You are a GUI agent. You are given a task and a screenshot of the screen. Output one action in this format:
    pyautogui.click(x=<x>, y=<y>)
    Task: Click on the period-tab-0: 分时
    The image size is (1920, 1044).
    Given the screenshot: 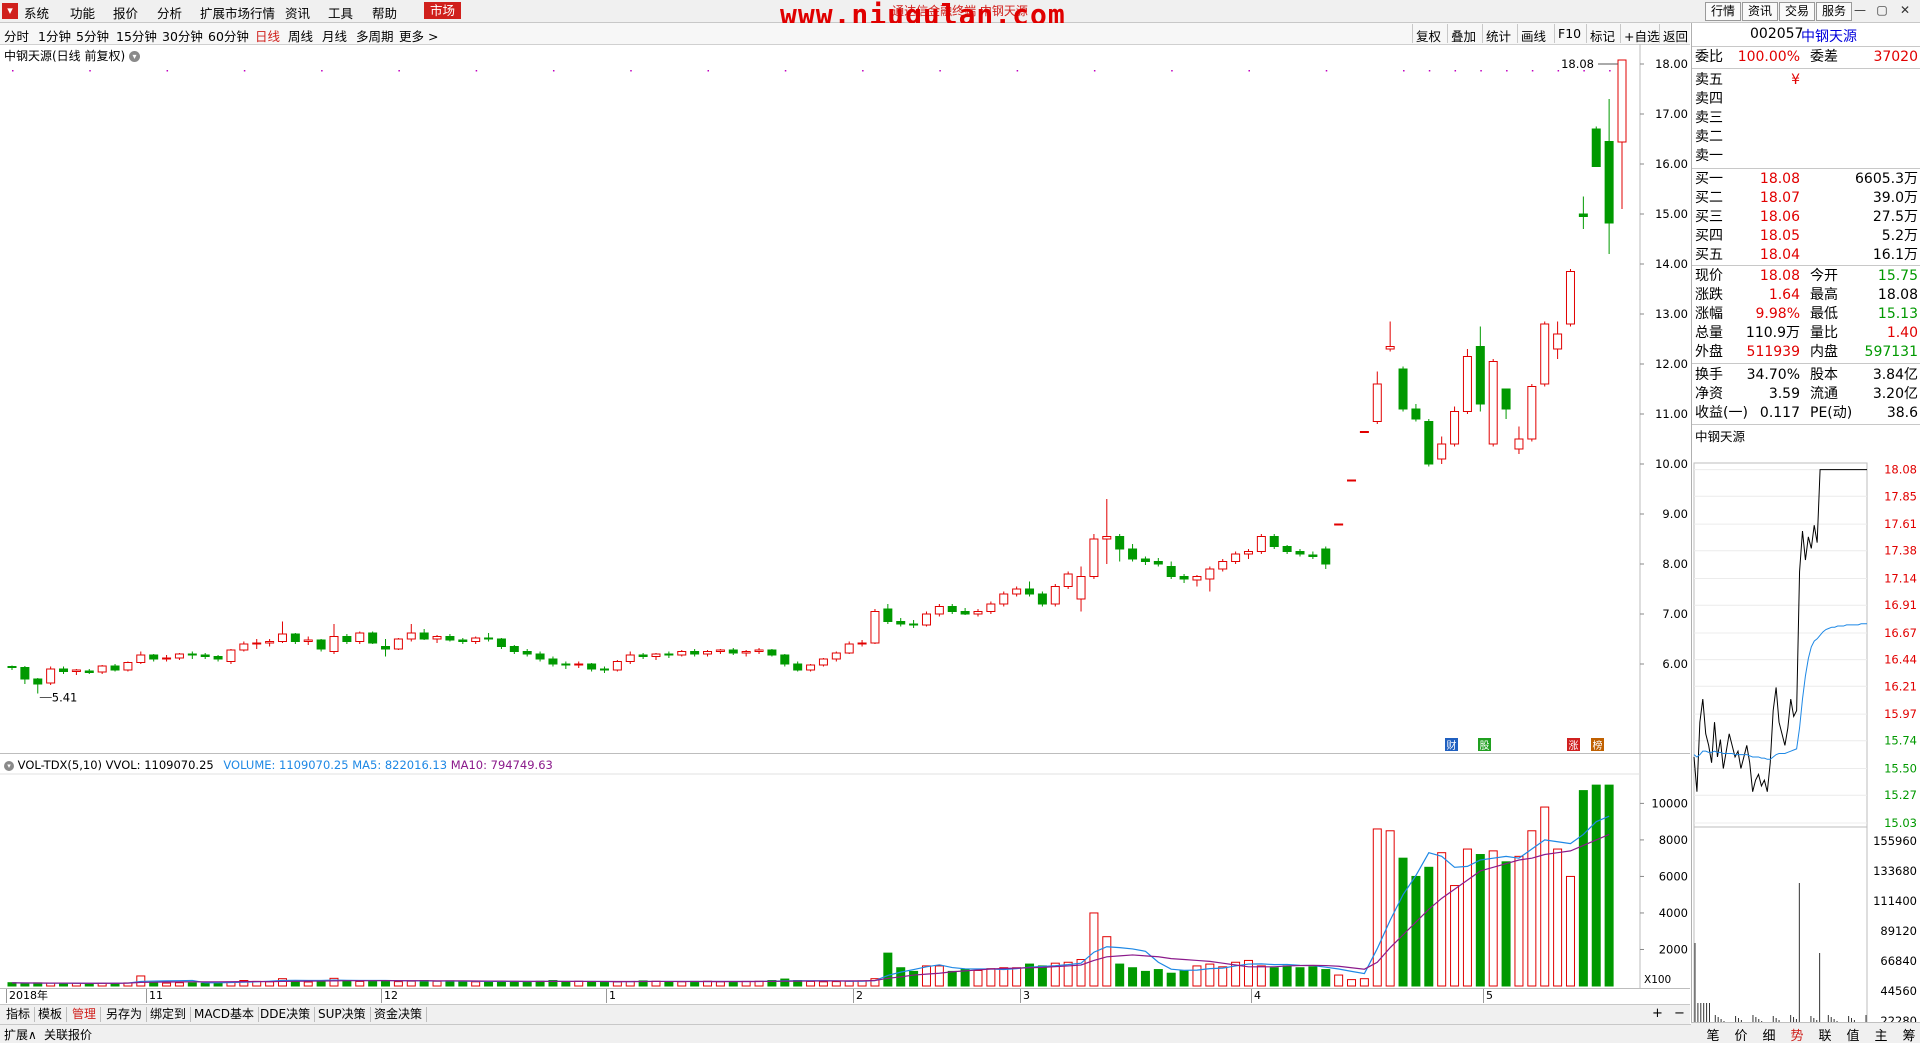 What is the action you would take?
    pyautogui.click(x=16, y=35)
    